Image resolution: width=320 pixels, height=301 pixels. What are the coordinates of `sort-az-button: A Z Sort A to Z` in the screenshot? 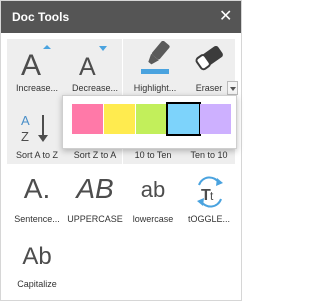 It's located at (37, 132).